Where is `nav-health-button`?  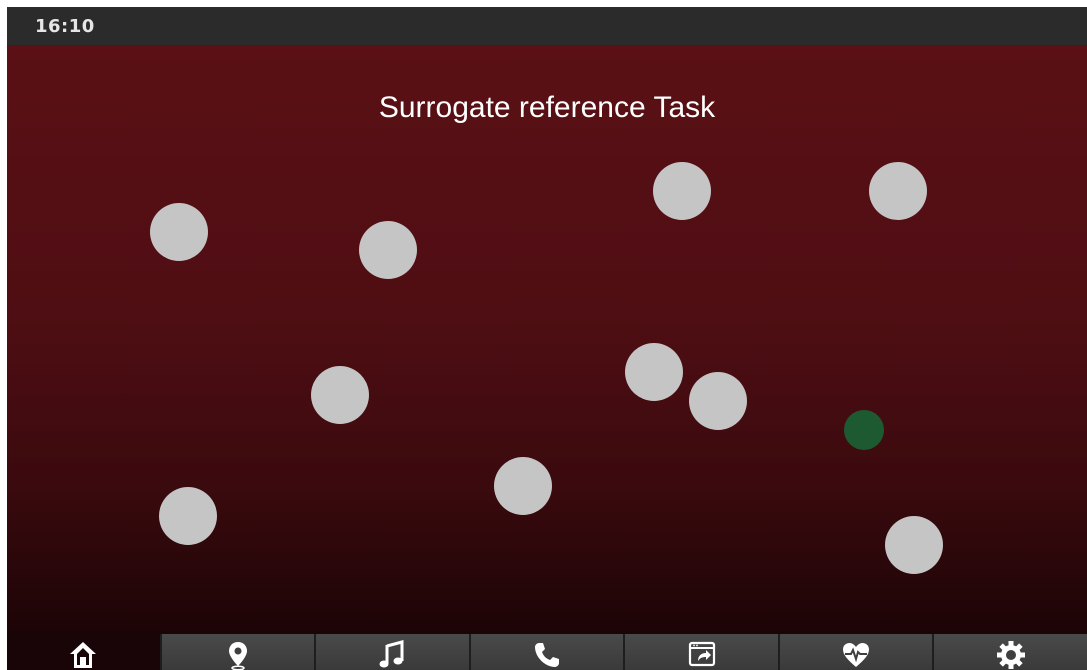 nav-health-button is located at coordinates (855, 652).